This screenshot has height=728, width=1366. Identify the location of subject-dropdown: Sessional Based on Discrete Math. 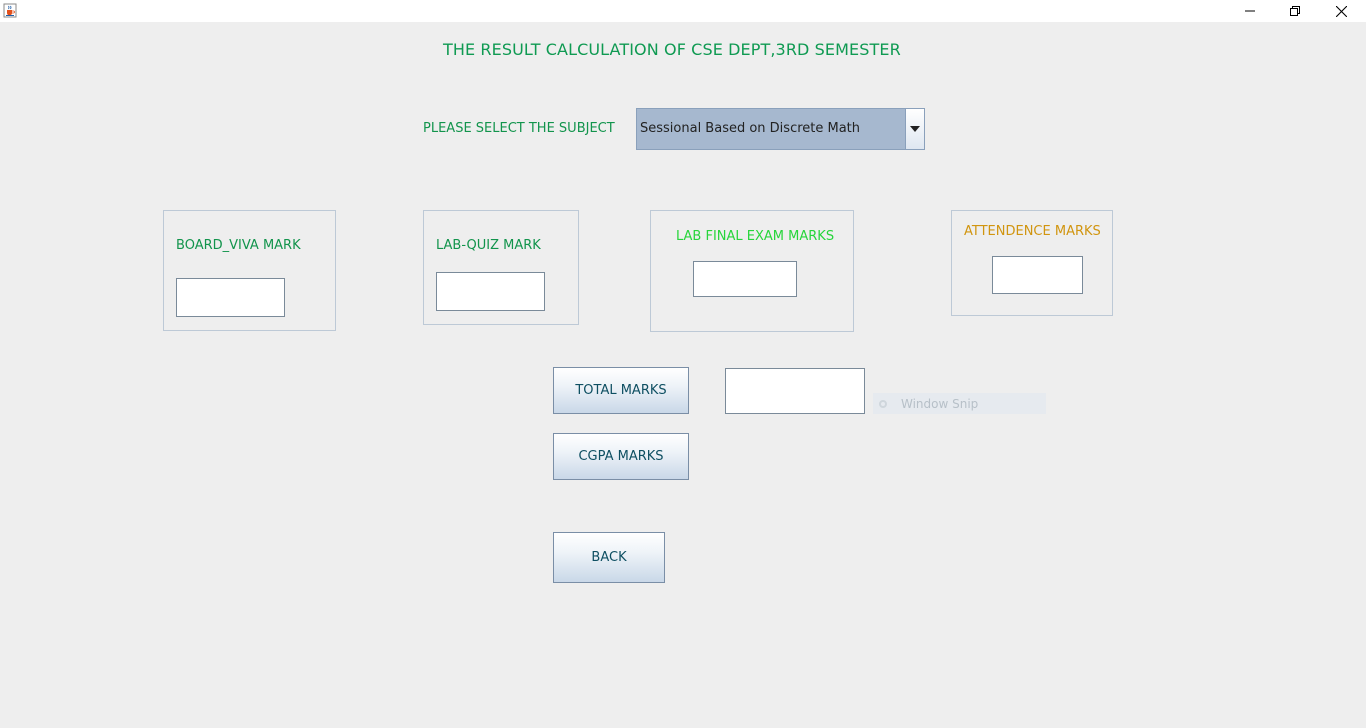
(780, 129).